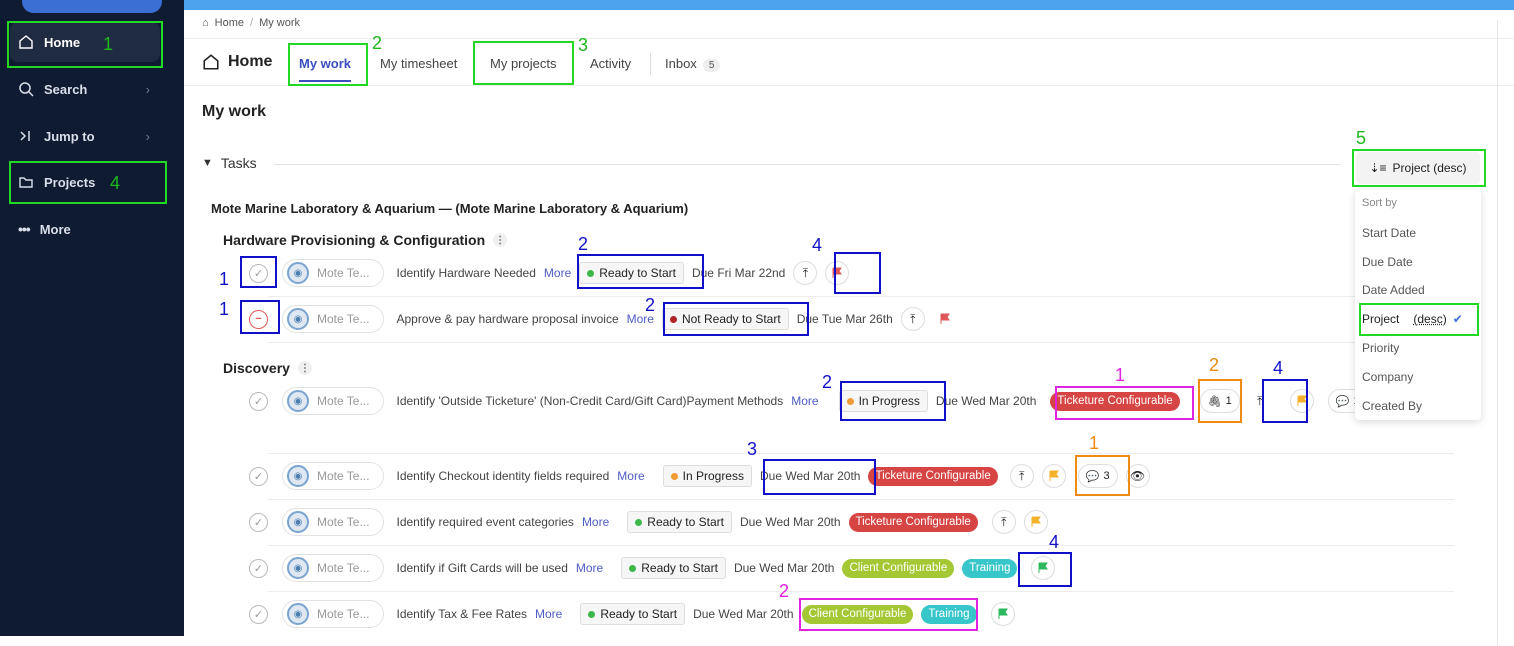 The width and height of the screenshot is (1514, 646). I want to click on tasks-section-toggle: ▼ Tasks, so click(229, 163).